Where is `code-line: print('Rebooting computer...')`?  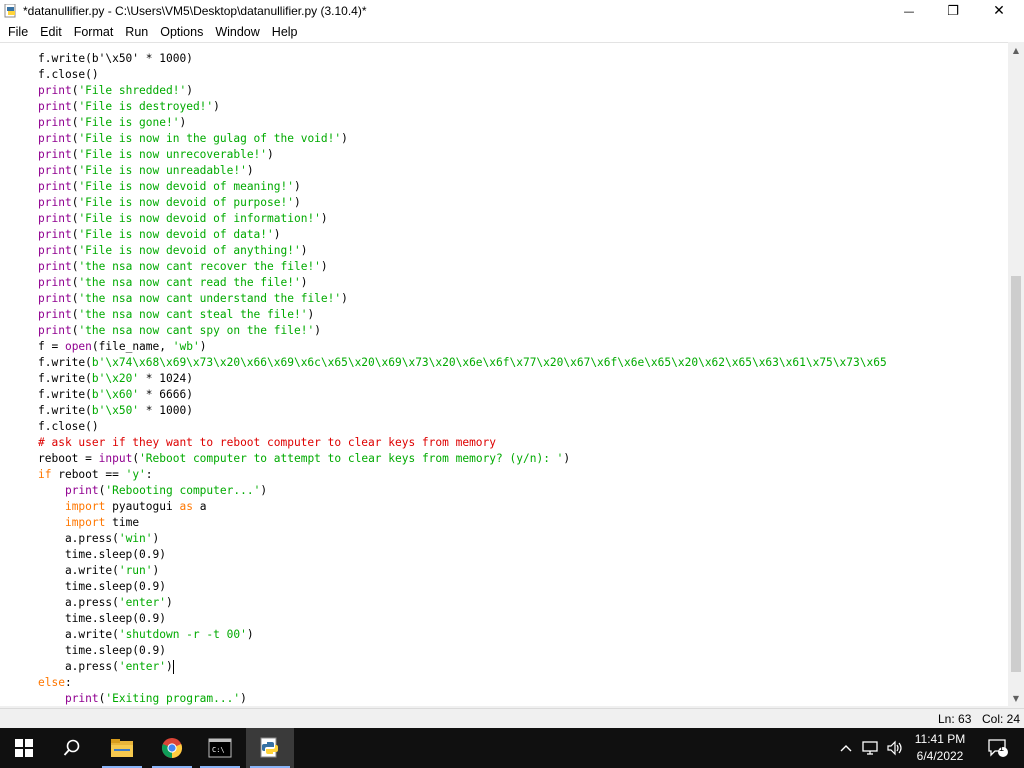
code-line: print('Rebooting computer...') is located at coordinates (152, 491).